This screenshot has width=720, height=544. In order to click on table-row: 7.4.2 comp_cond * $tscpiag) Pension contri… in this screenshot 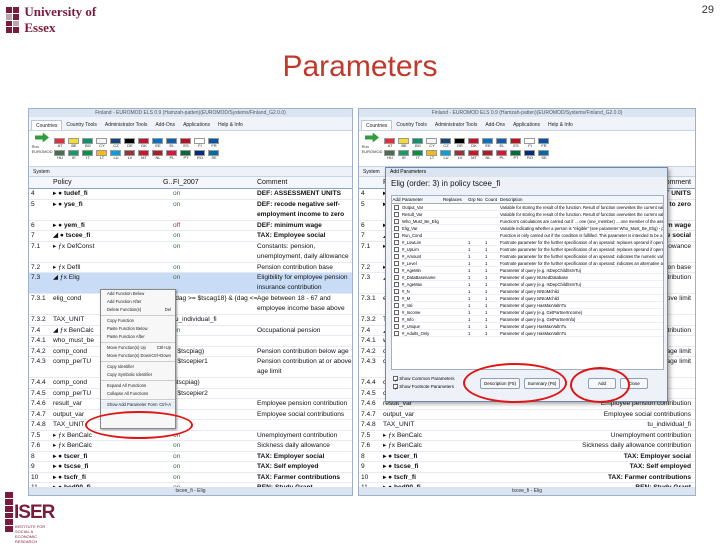, I will do `click(190, 352)`.